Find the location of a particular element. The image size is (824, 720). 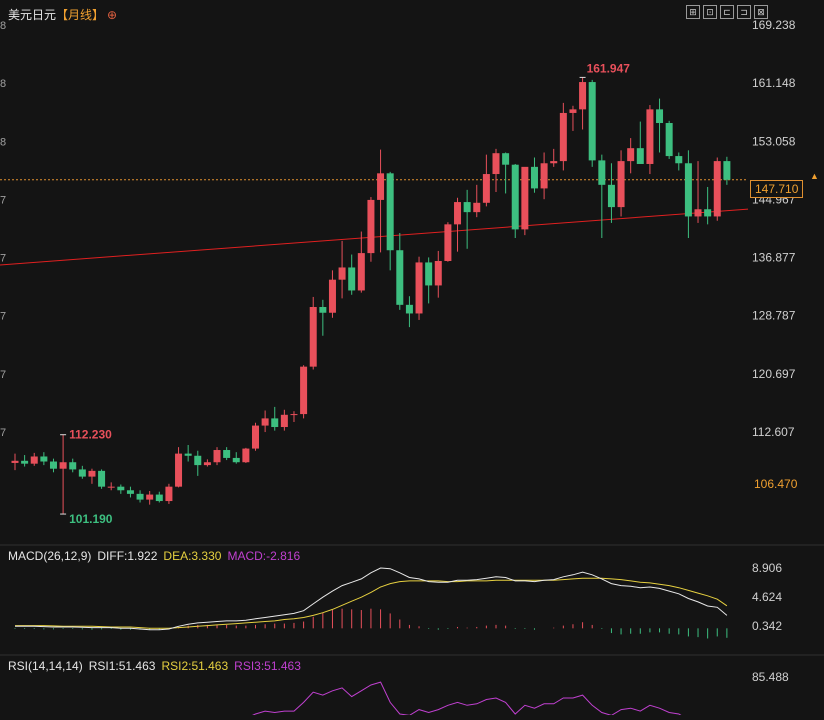

scroll-up-icon: ▲ is located at coordinates (814, 176).